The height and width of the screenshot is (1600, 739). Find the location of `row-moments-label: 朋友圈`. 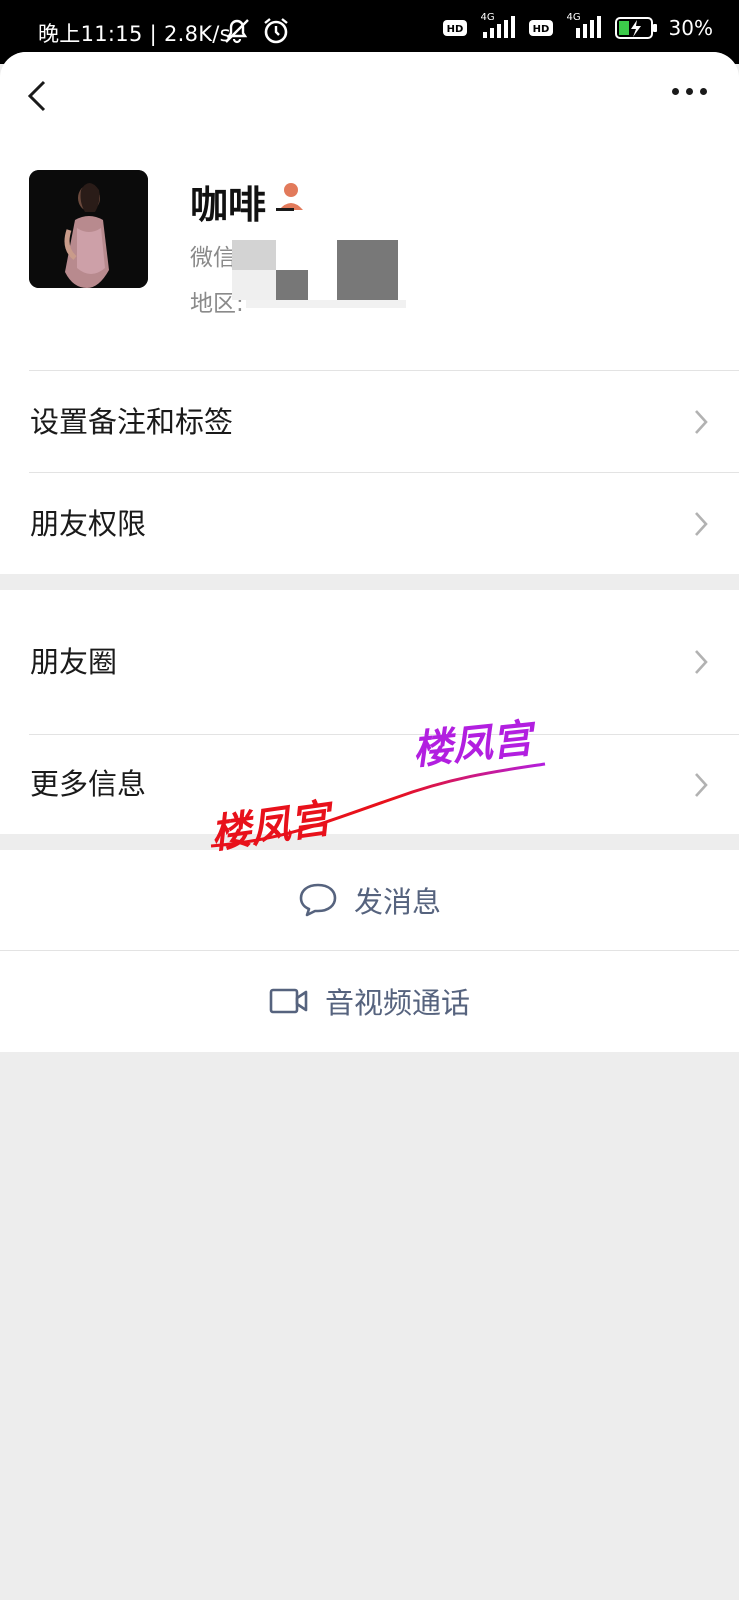

row-moments-label: 朋友圈 is located at coordinates (74, 662).